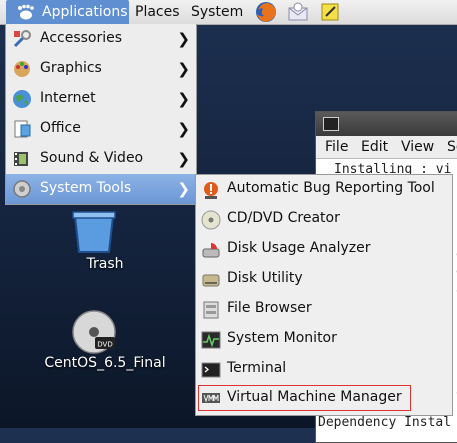  I want to click on menu-item-sound-video: Sound & Video ❯, so click(101, 159).